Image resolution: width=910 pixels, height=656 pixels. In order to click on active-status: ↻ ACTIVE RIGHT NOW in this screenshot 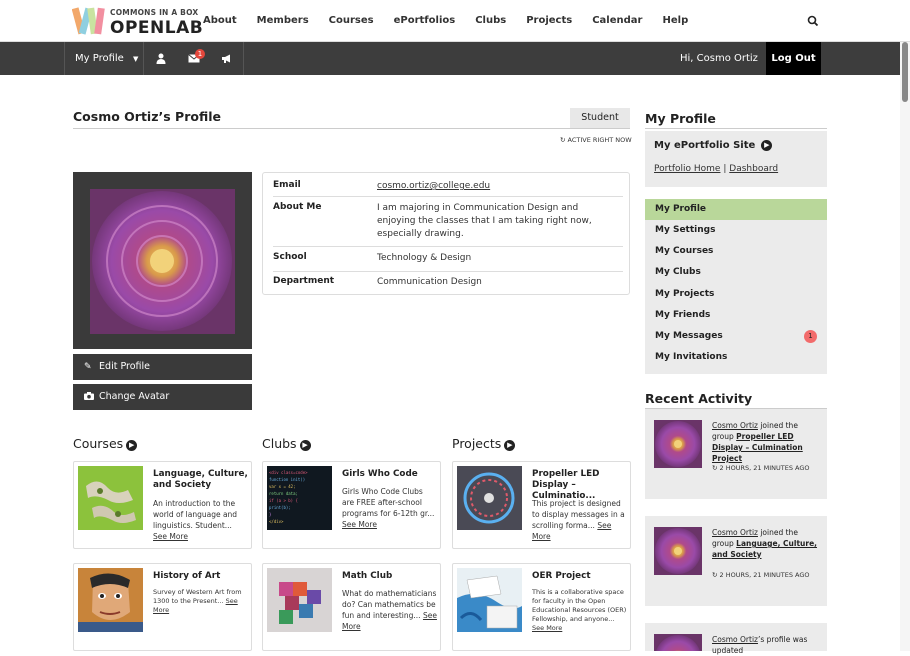, I will do `click(596, 140)`.